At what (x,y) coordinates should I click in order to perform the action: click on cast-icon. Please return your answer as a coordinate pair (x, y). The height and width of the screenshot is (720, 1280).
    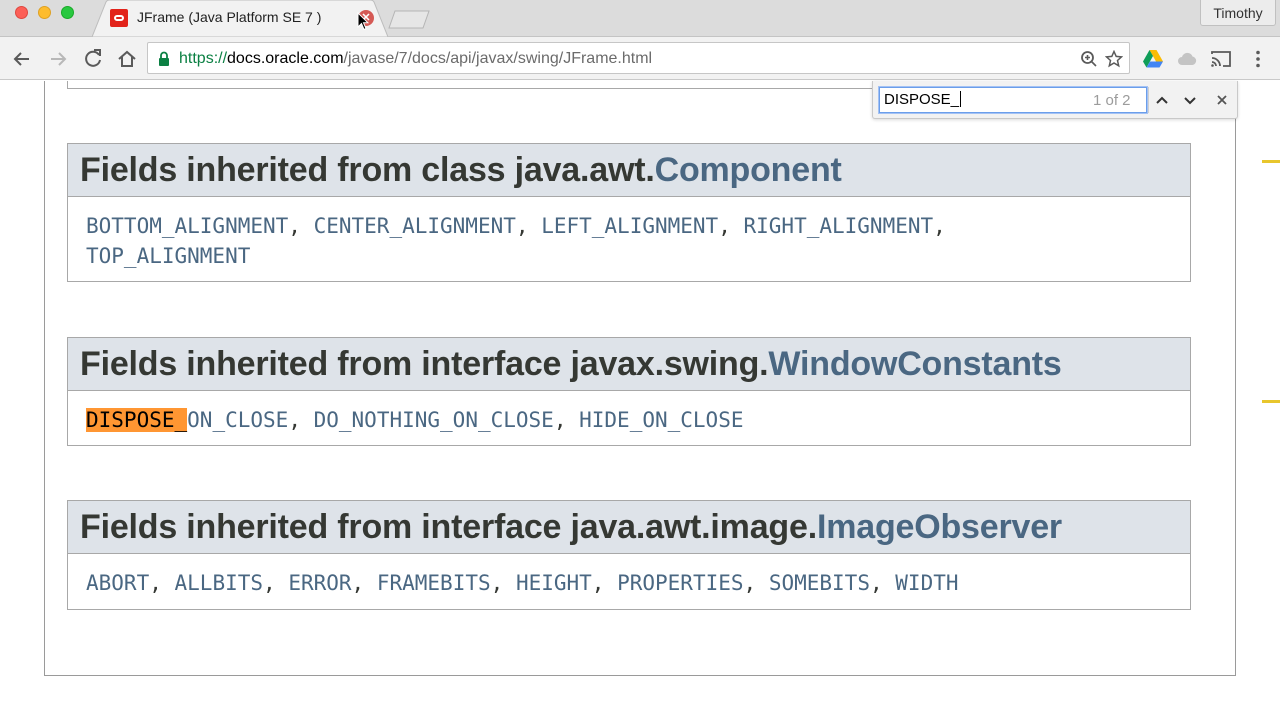
    Looking at the image, I should click on (1221, 59).